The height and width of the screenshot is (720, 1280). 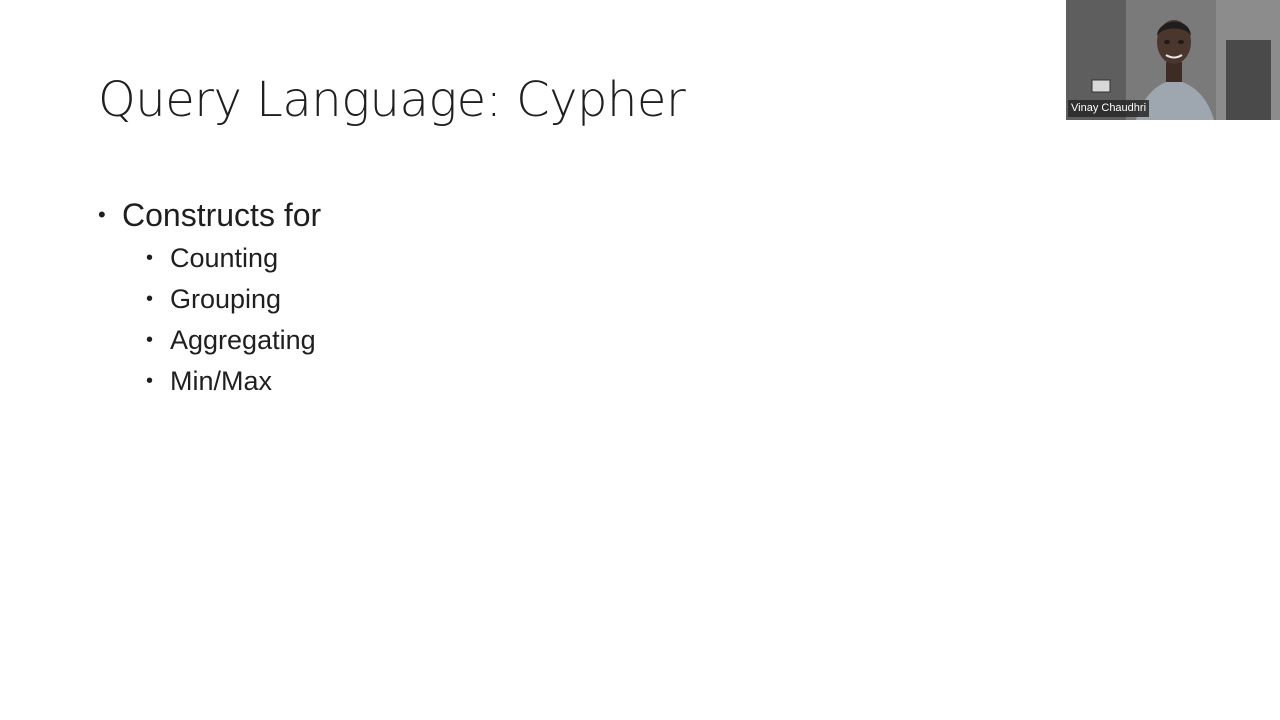 What do you see at coordinates (221, 381) in the screenshot?
I see `sub-bullet-label: Min/Max` at bounding box center [221, 381].